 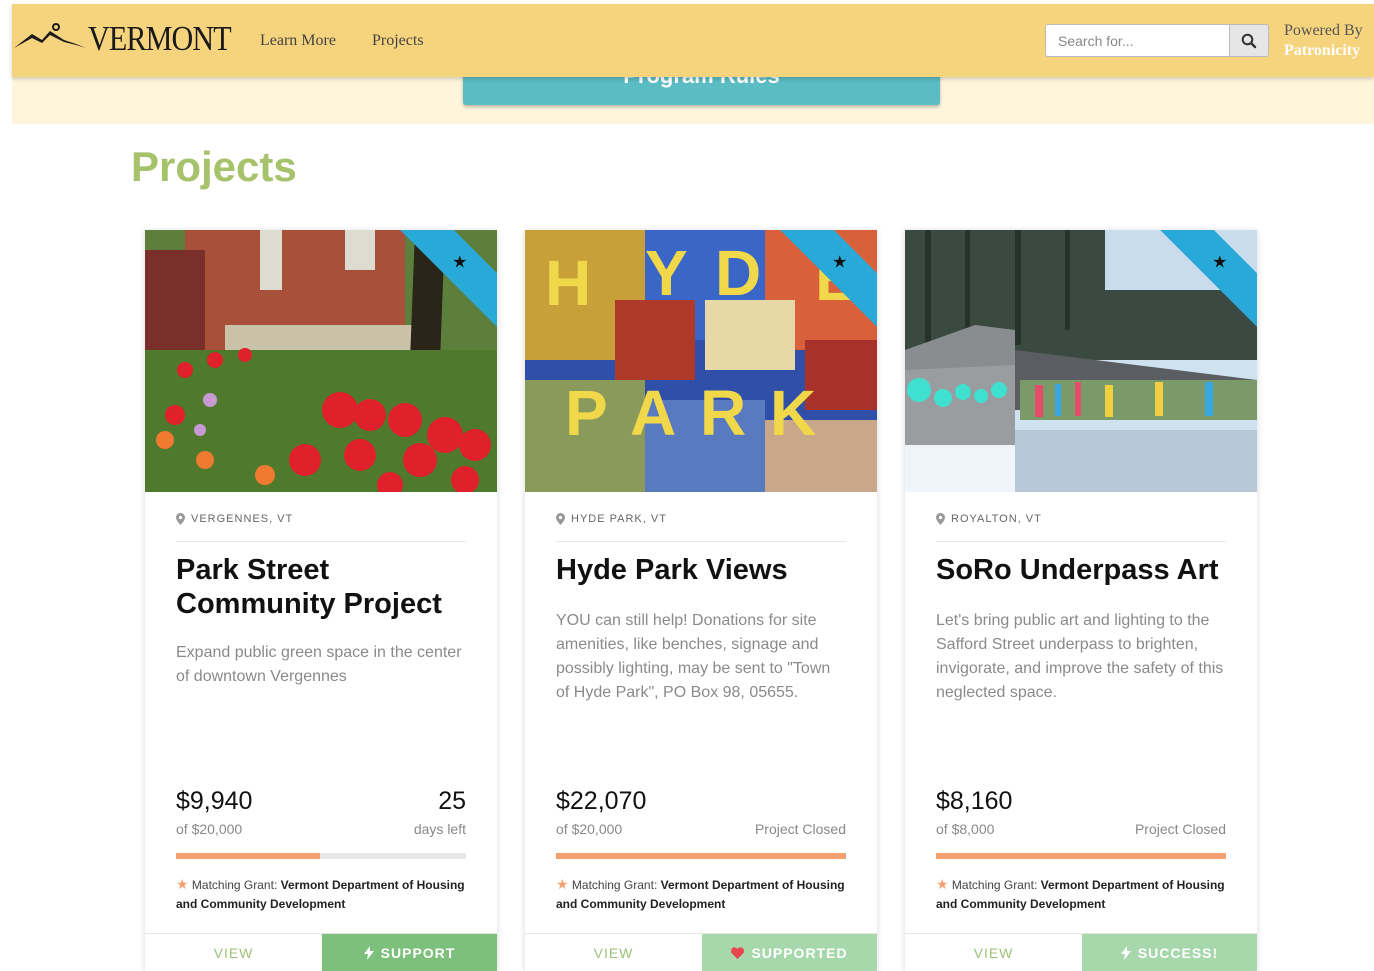 What do you see at coordinates (974, 801) in the screenshot?
I see `amount-raised: $8,160` at bounding box center [974, 801].